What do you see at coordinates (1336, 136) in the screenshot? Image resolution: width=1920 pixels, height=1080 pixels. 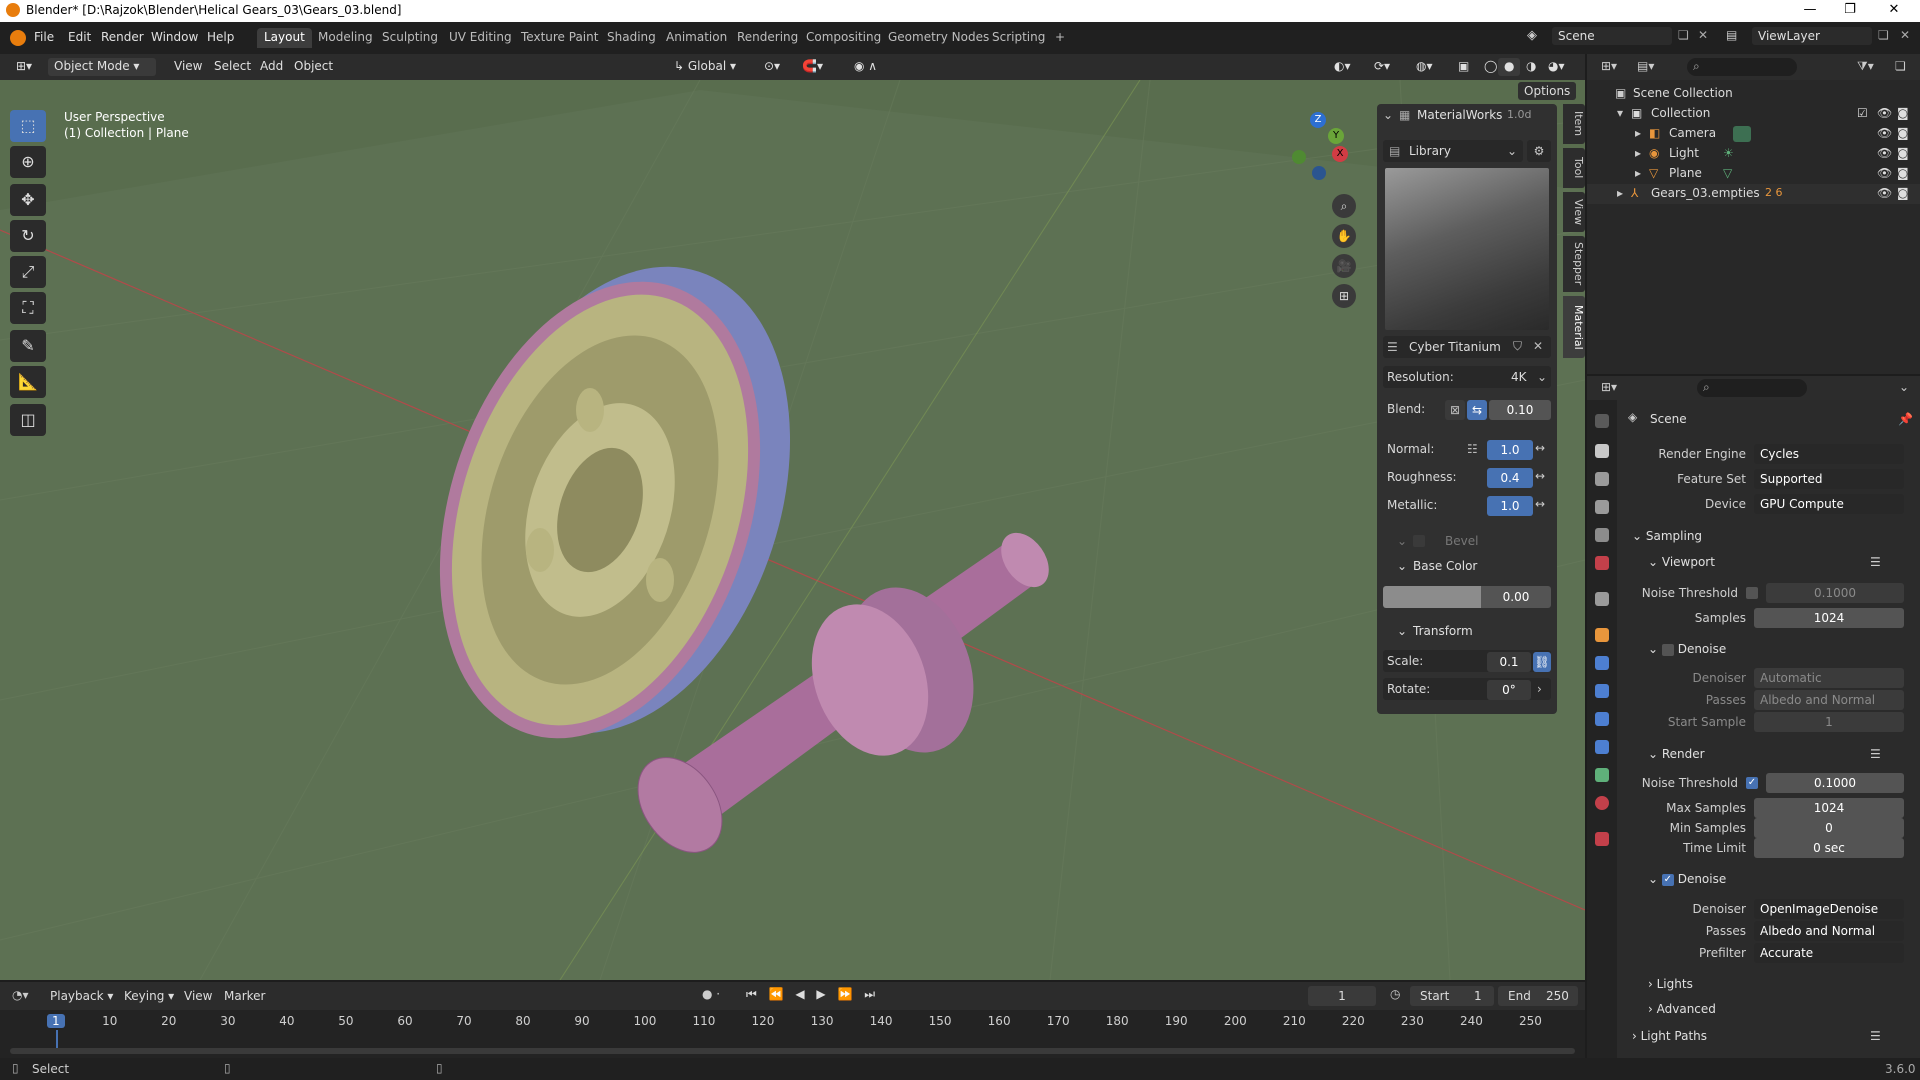 I see `gizmo-y-icon: Y` at bounding box center [1336, 136].